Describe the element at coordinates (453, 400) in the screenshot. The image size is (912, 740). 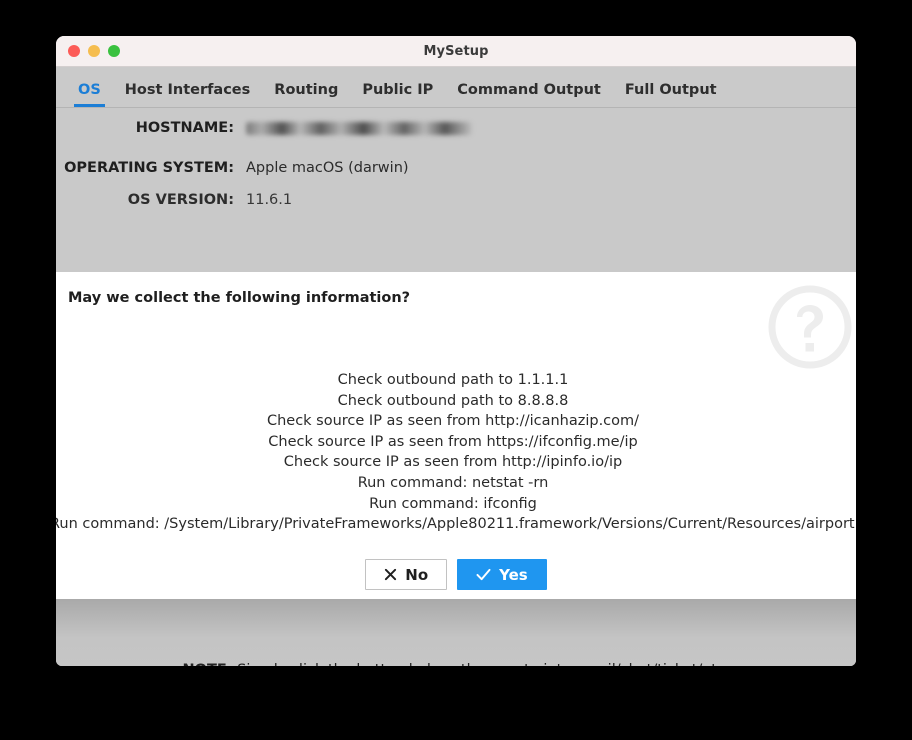
I see `consent-item: Check outbound path to 8.8.8.8` at that location.